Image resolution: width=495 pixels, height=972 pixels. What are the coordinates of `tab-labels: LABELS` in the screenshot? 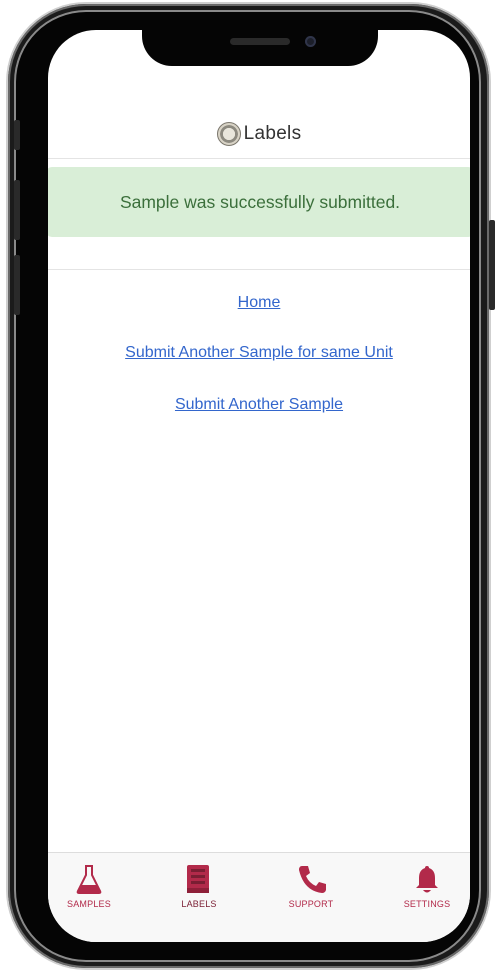 It's located at (199, 886).